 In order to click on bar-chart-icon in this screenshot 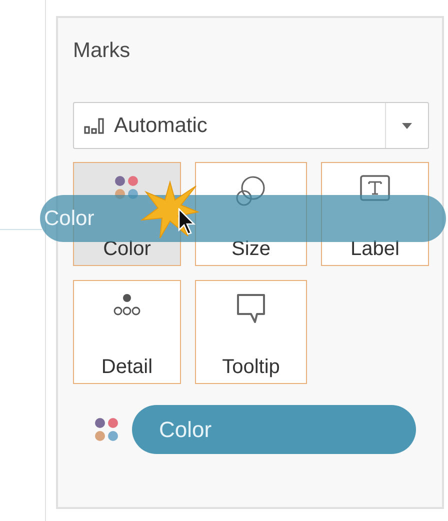, I will do `click(95, 126)`.